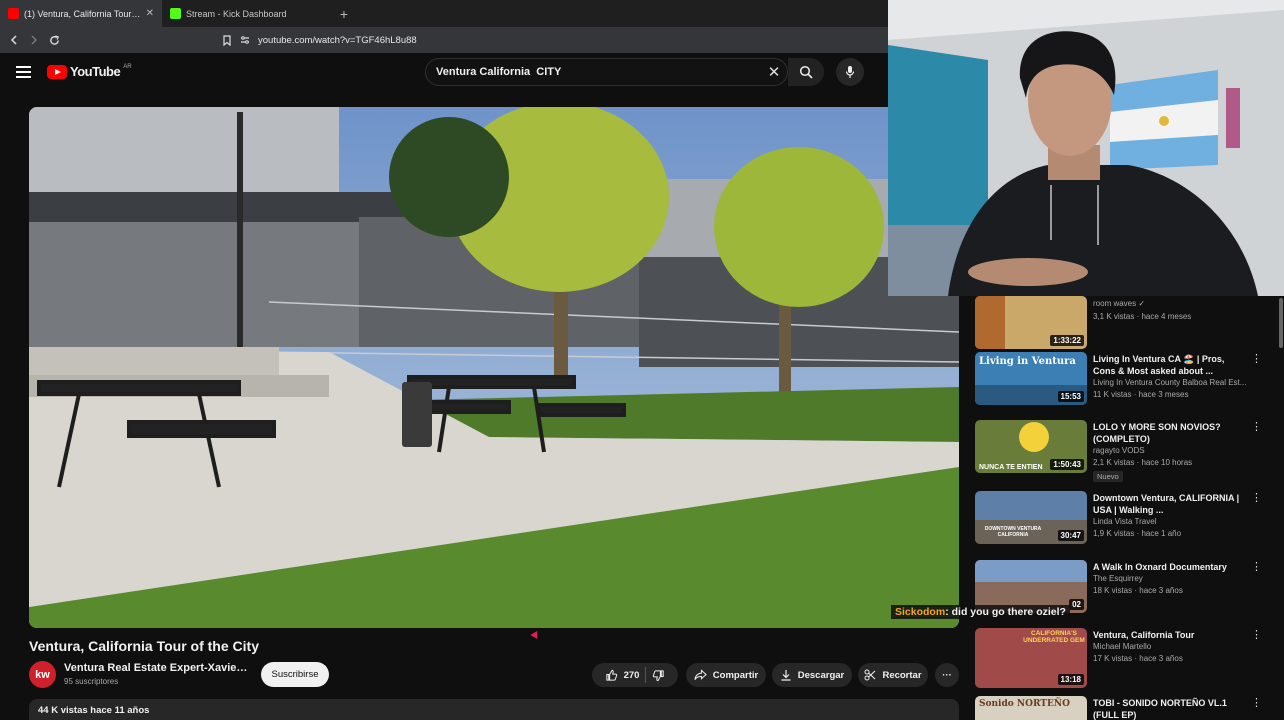 Image resolution: width=1284 pixels, height=720 pixels. I want to click on microphone-icon, so click(850, 72).